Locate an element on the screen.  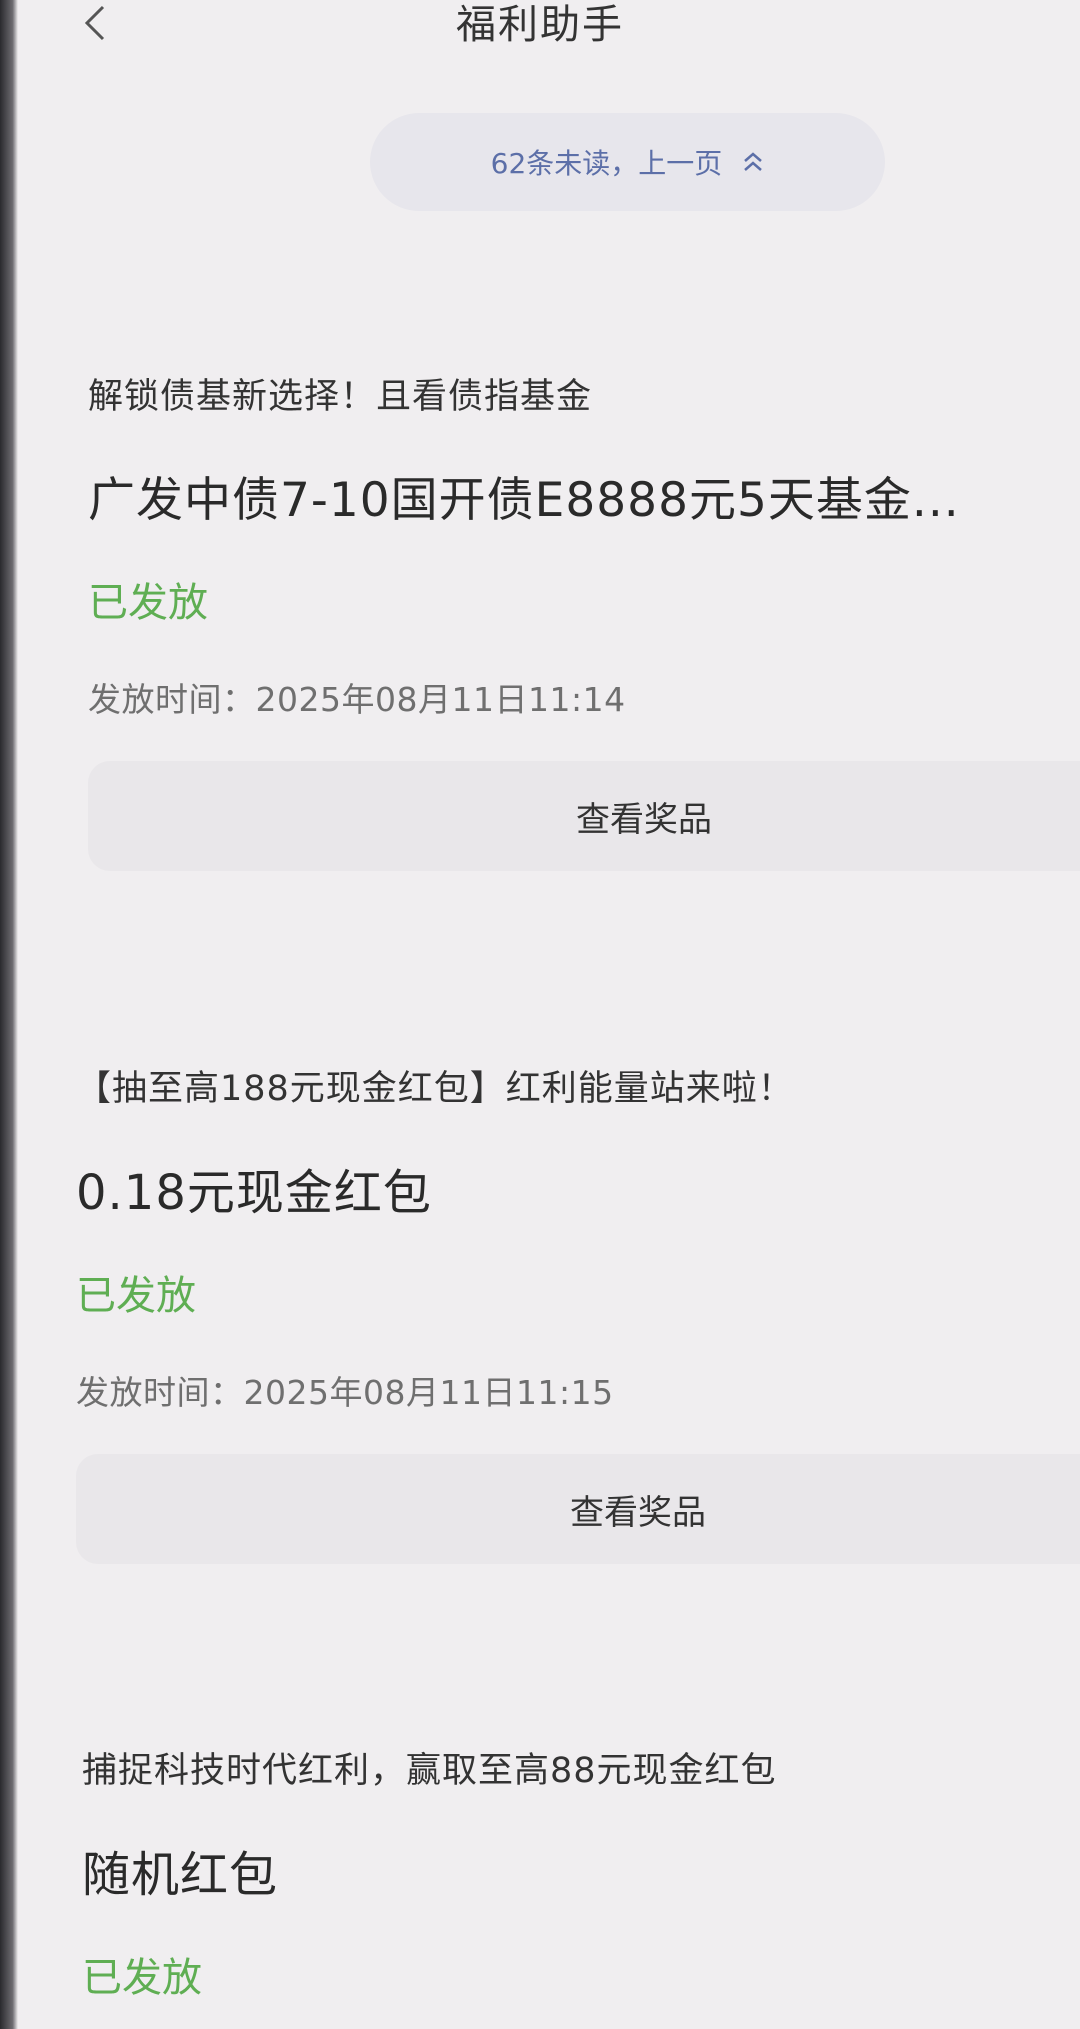
card-subtitle: 解锁债基新选择！且看债指基金 is located at coordinates (340, 397).